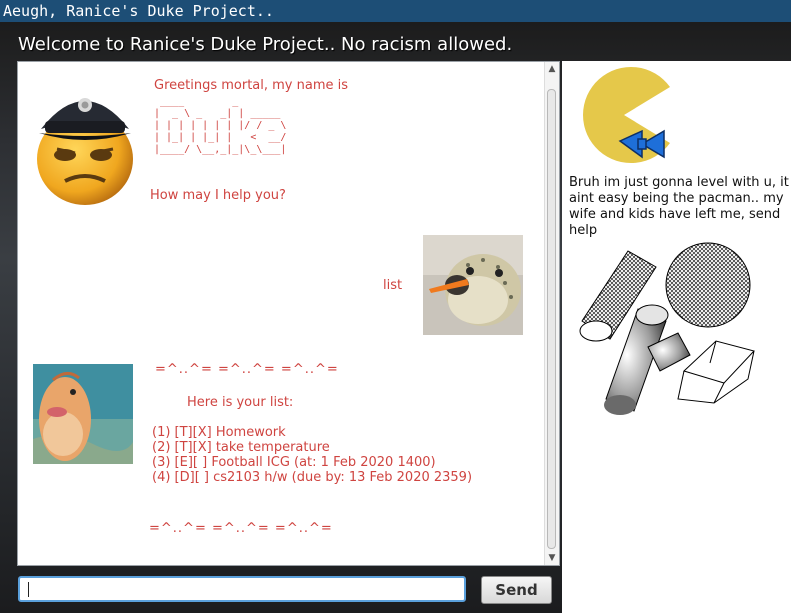  I want to click on message-input, so click(242, 589).